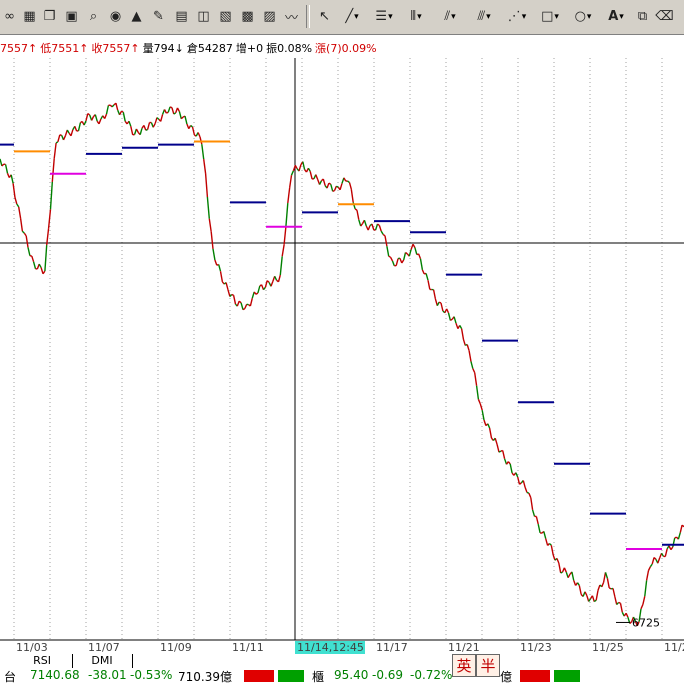 Image resolution: width=684 pixels, height=683 pixels. What do you see at coordinates (225, 16) in the screenshot?
I see `dual-icon: ▧` at bounding box center [225, 16].